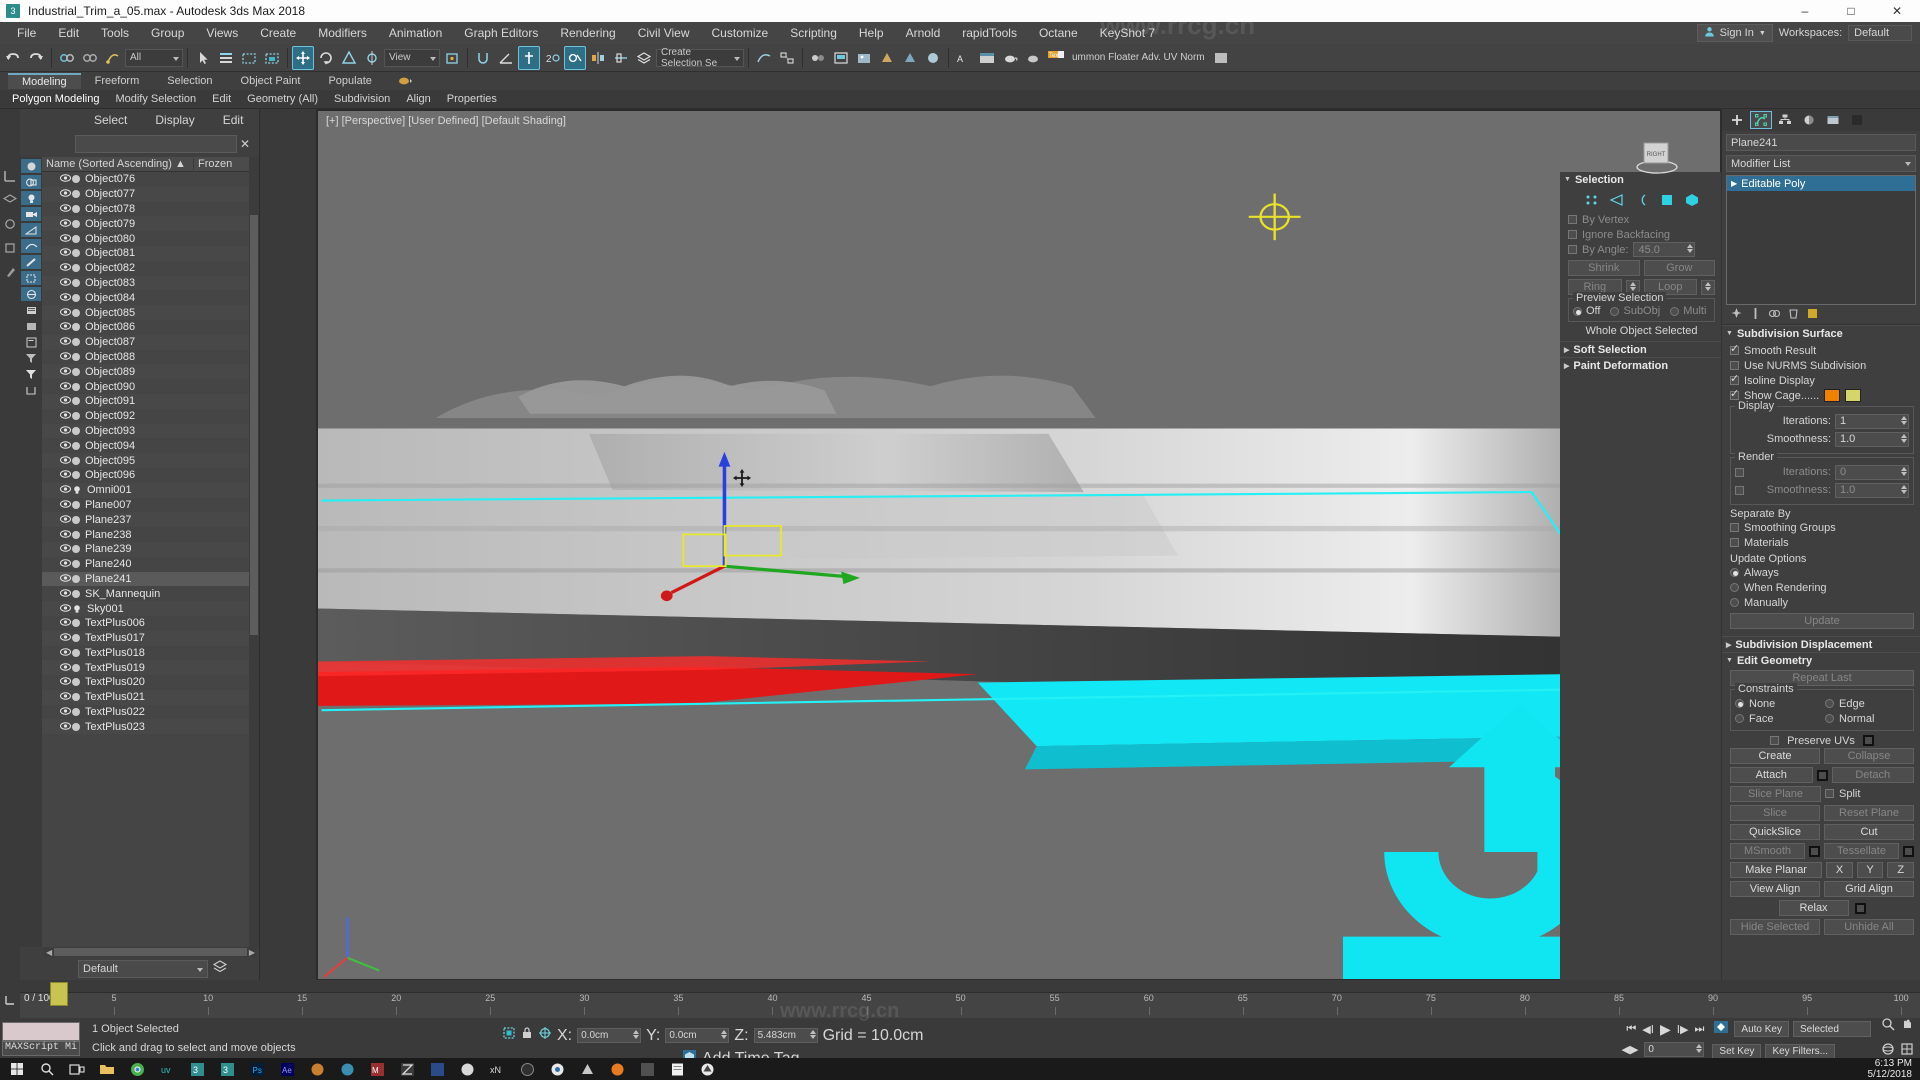 This screenshot has width=1920, height=1080. I want to click on snaps-rail-icon, so click(10, 248).